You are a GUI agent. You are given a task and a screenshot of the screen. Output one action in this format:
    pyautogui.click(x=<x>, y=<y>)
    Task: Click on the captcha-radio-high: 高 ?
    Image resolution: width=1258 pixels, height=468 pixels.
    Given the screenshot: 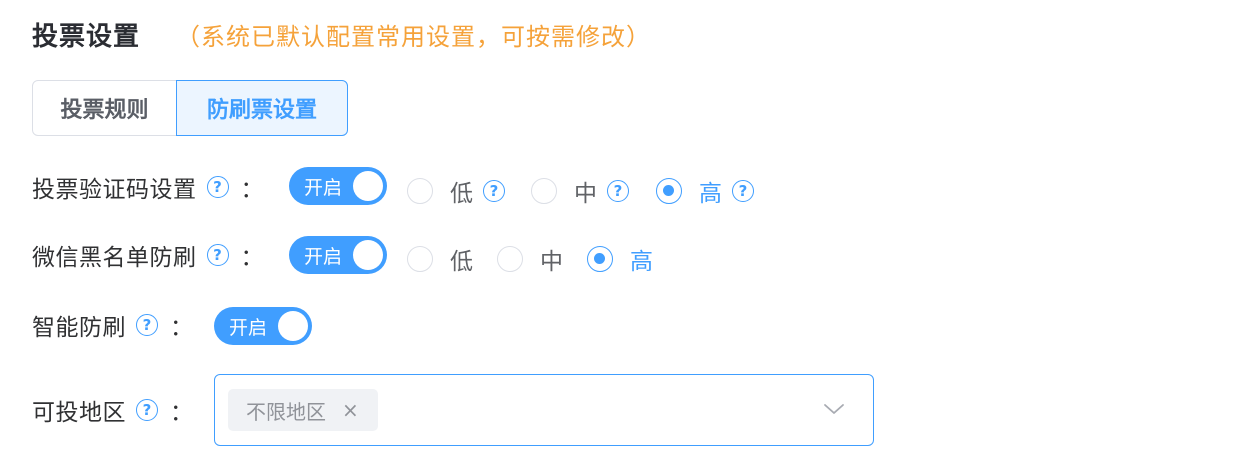 What is the action you would take?
    pyautogui.click(x=705, y=191)
    